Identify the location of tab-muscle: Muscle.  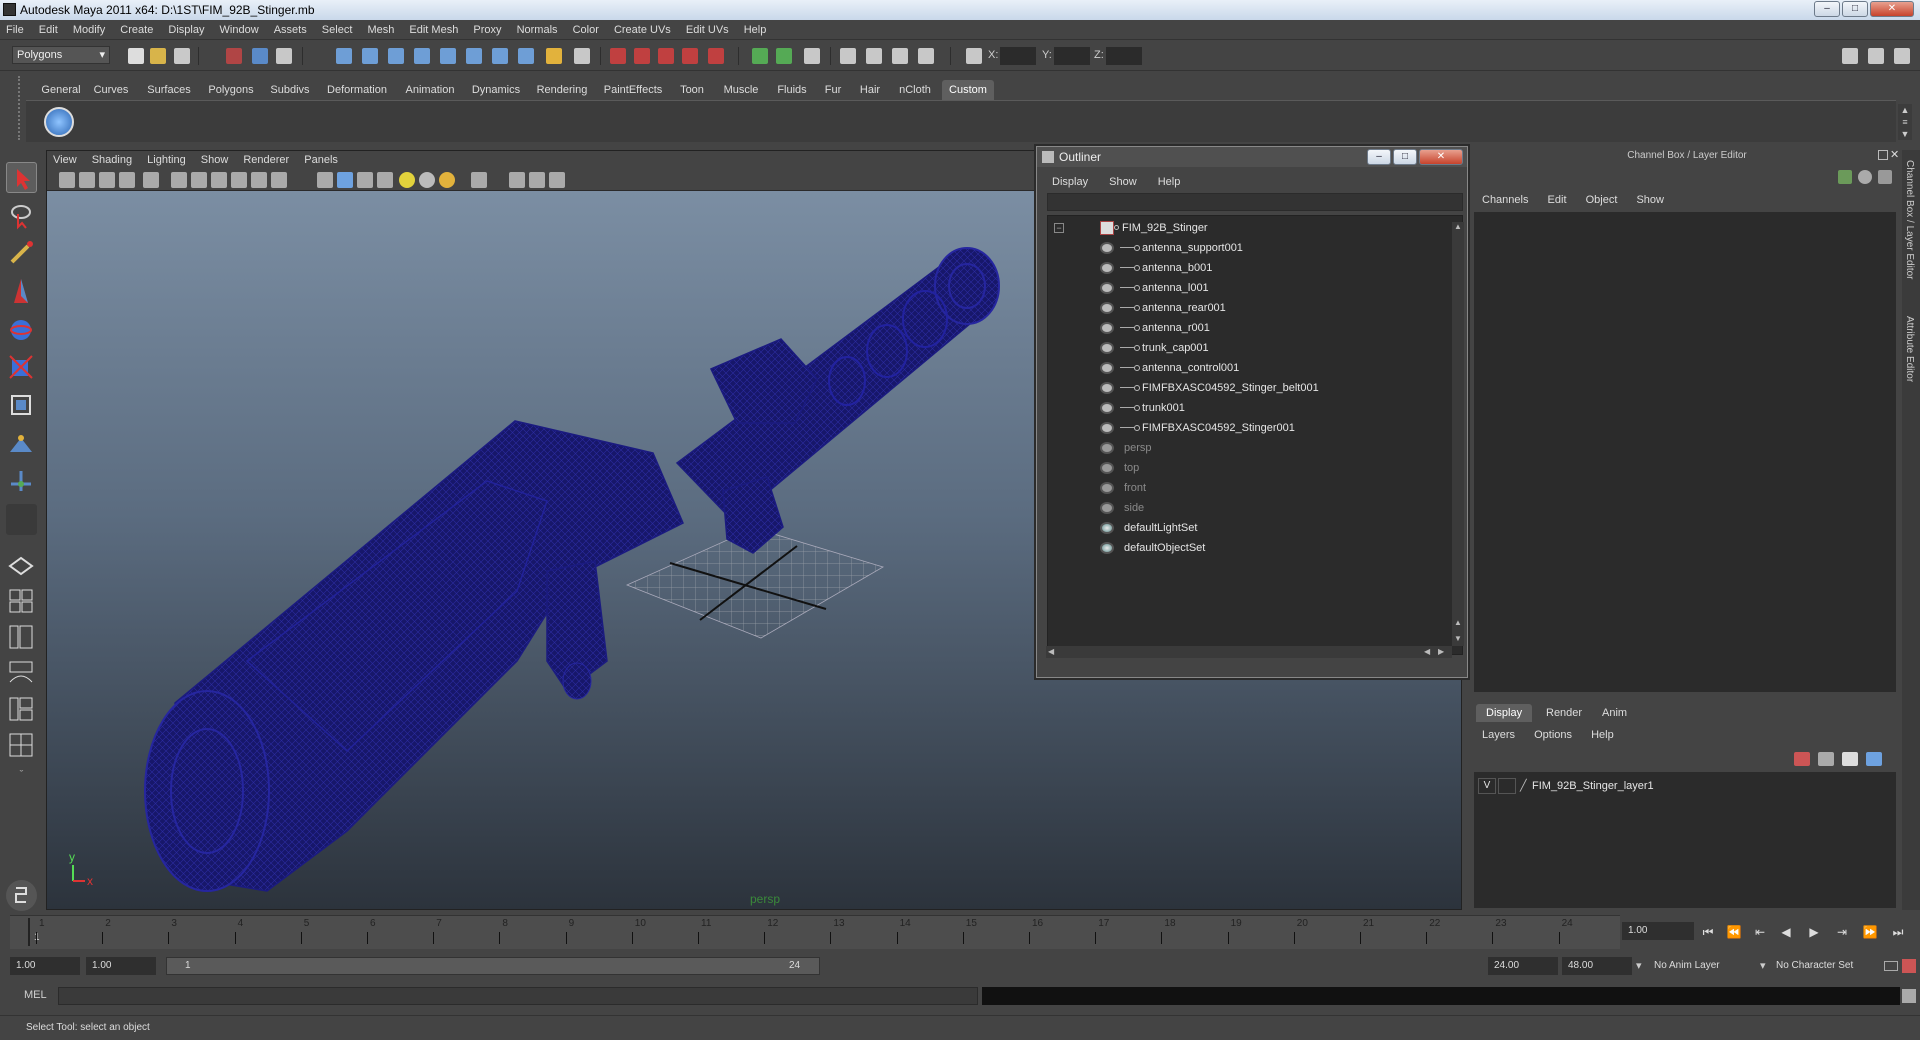
(741, 90).